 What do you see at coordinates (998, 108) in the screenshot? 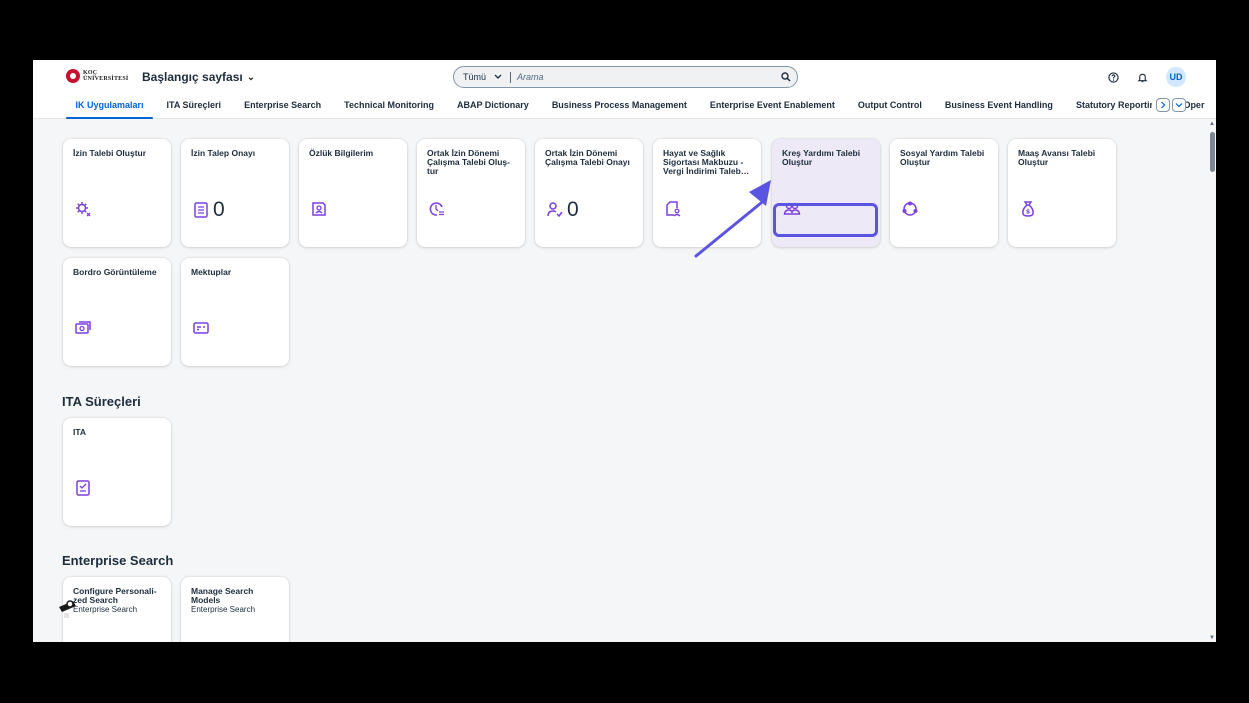
I see `tab-business-event-handling: Business Event Handling` at bounding box center [998, 108].